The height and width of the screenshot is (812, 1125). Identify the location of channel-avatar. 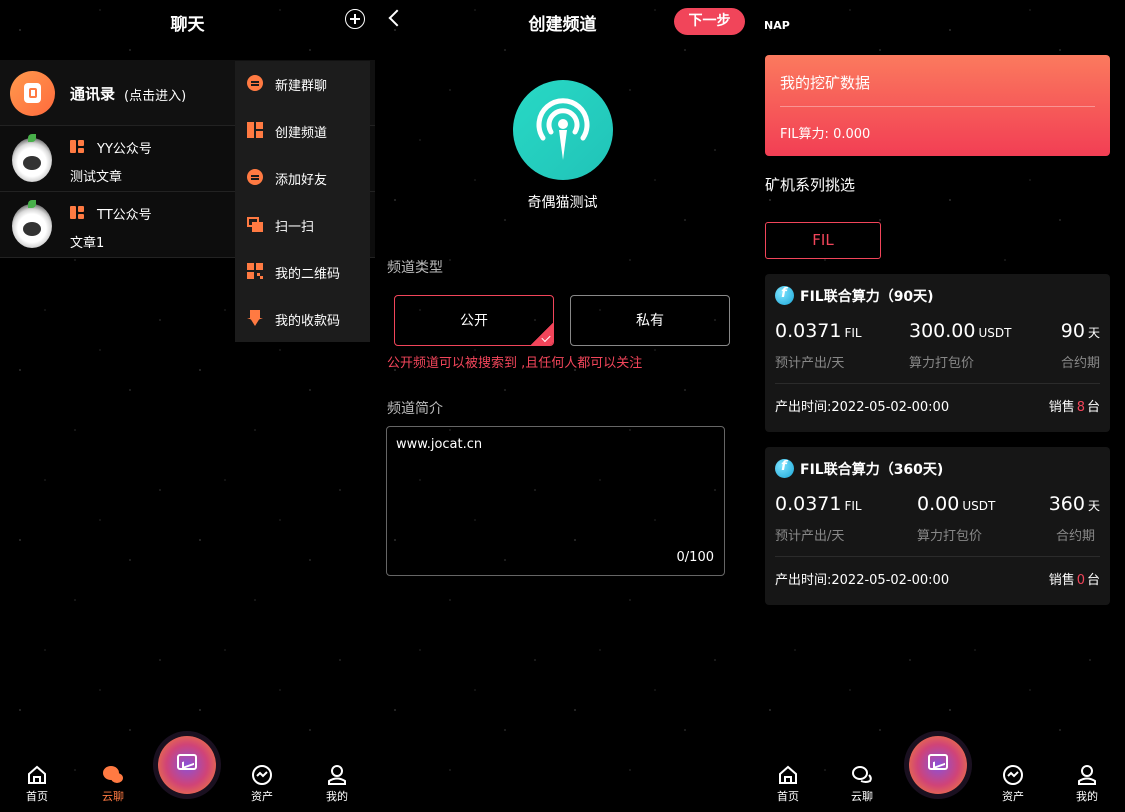
(563, 130).